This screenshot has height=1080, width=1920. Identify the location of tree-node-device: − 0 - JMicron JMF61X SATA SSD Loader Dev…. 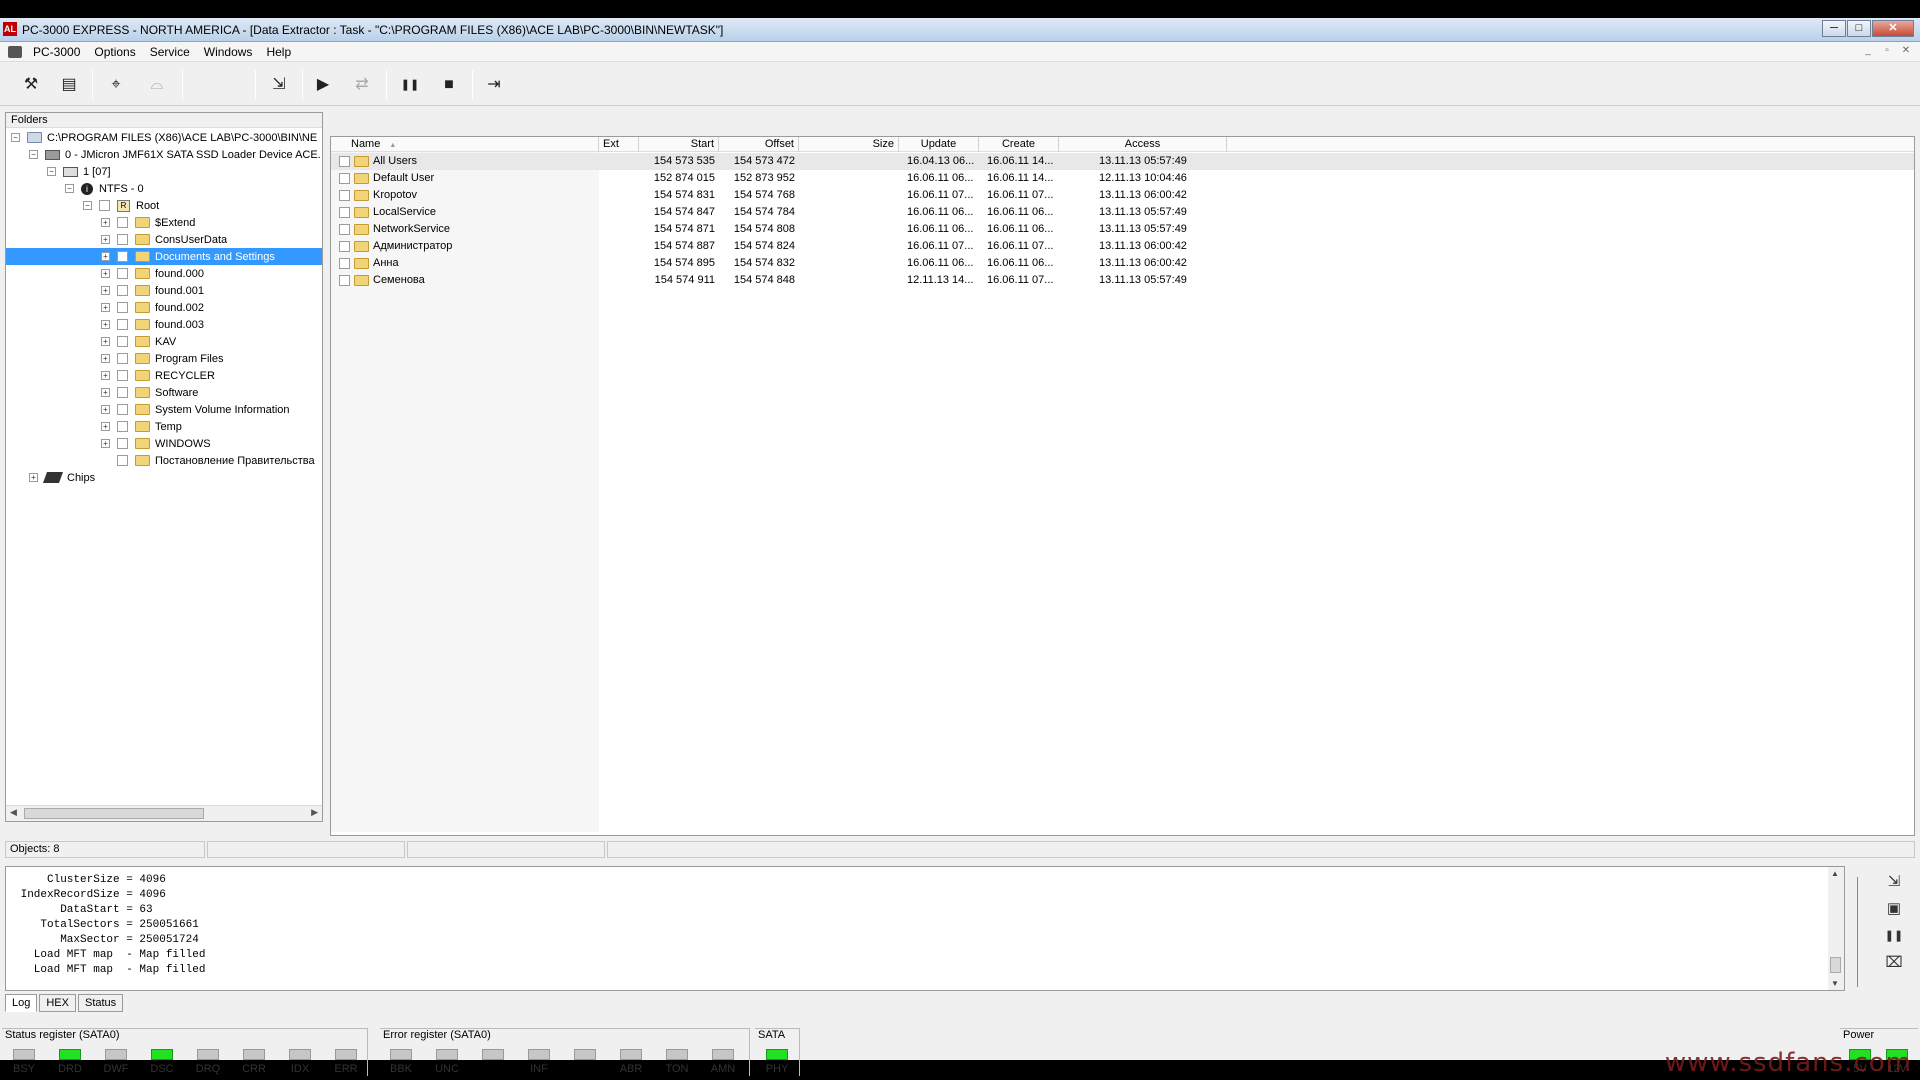
(175, 154).